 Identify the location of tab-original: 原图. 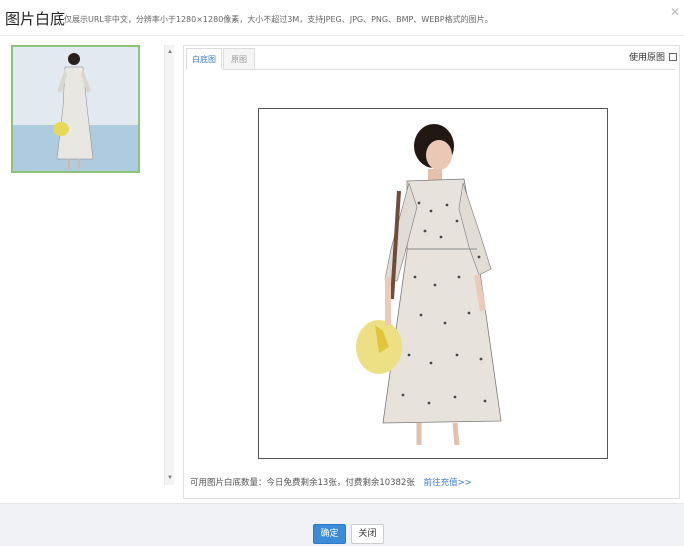
(239, 59).